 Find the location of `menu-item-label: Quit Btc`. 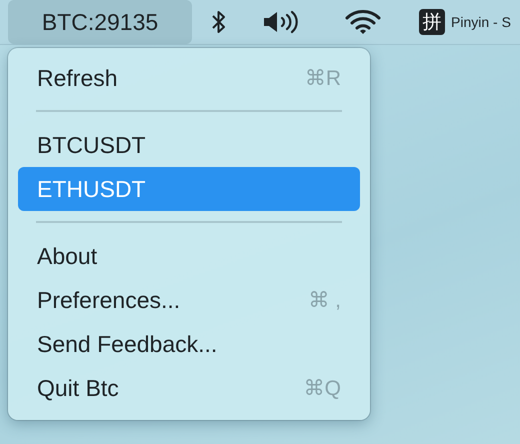

menu-item-label: Quit Btc is located at coordinates (78, 388).